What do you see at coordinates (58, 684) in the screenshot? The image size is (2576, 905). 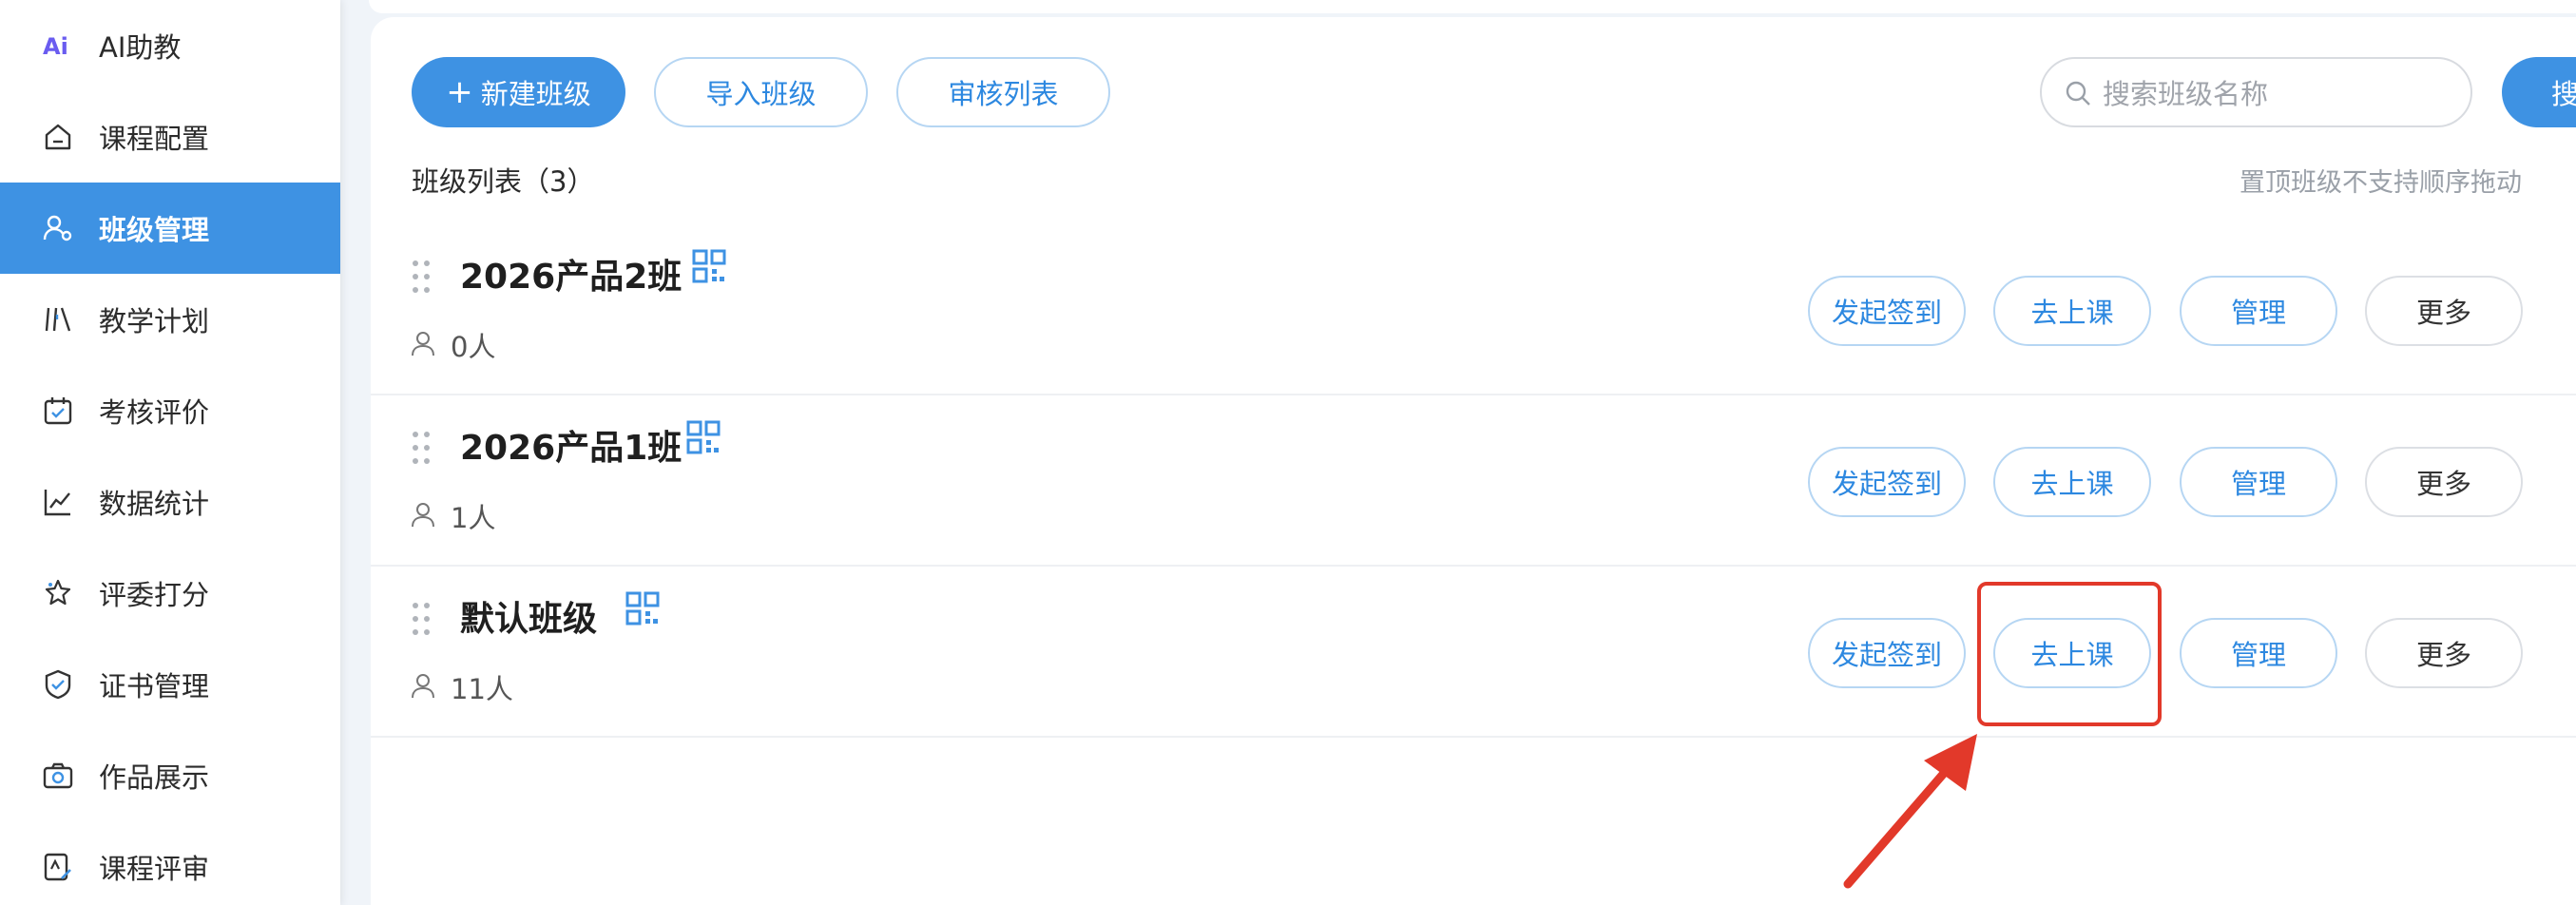 I see `shield-icon` at bounding box center [58, 684].